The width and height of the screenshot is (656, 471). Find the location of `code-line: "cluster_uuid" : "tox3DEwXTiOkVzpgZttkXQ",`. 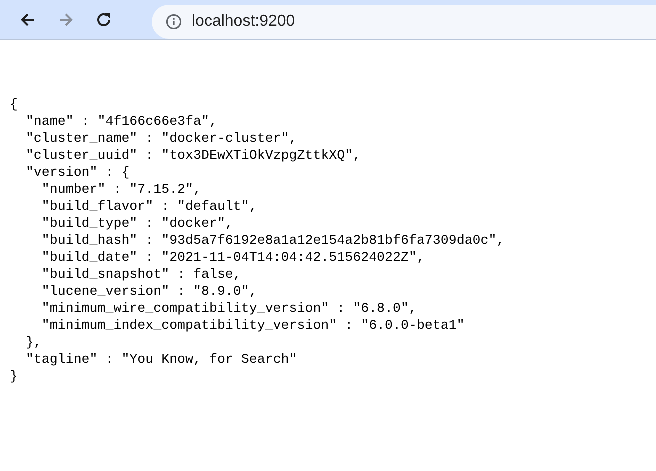

code-line: "cluster_uuid" : "tox3DEwXTiOkVzpgZttkXQ", is located at coordinates (194, 155).